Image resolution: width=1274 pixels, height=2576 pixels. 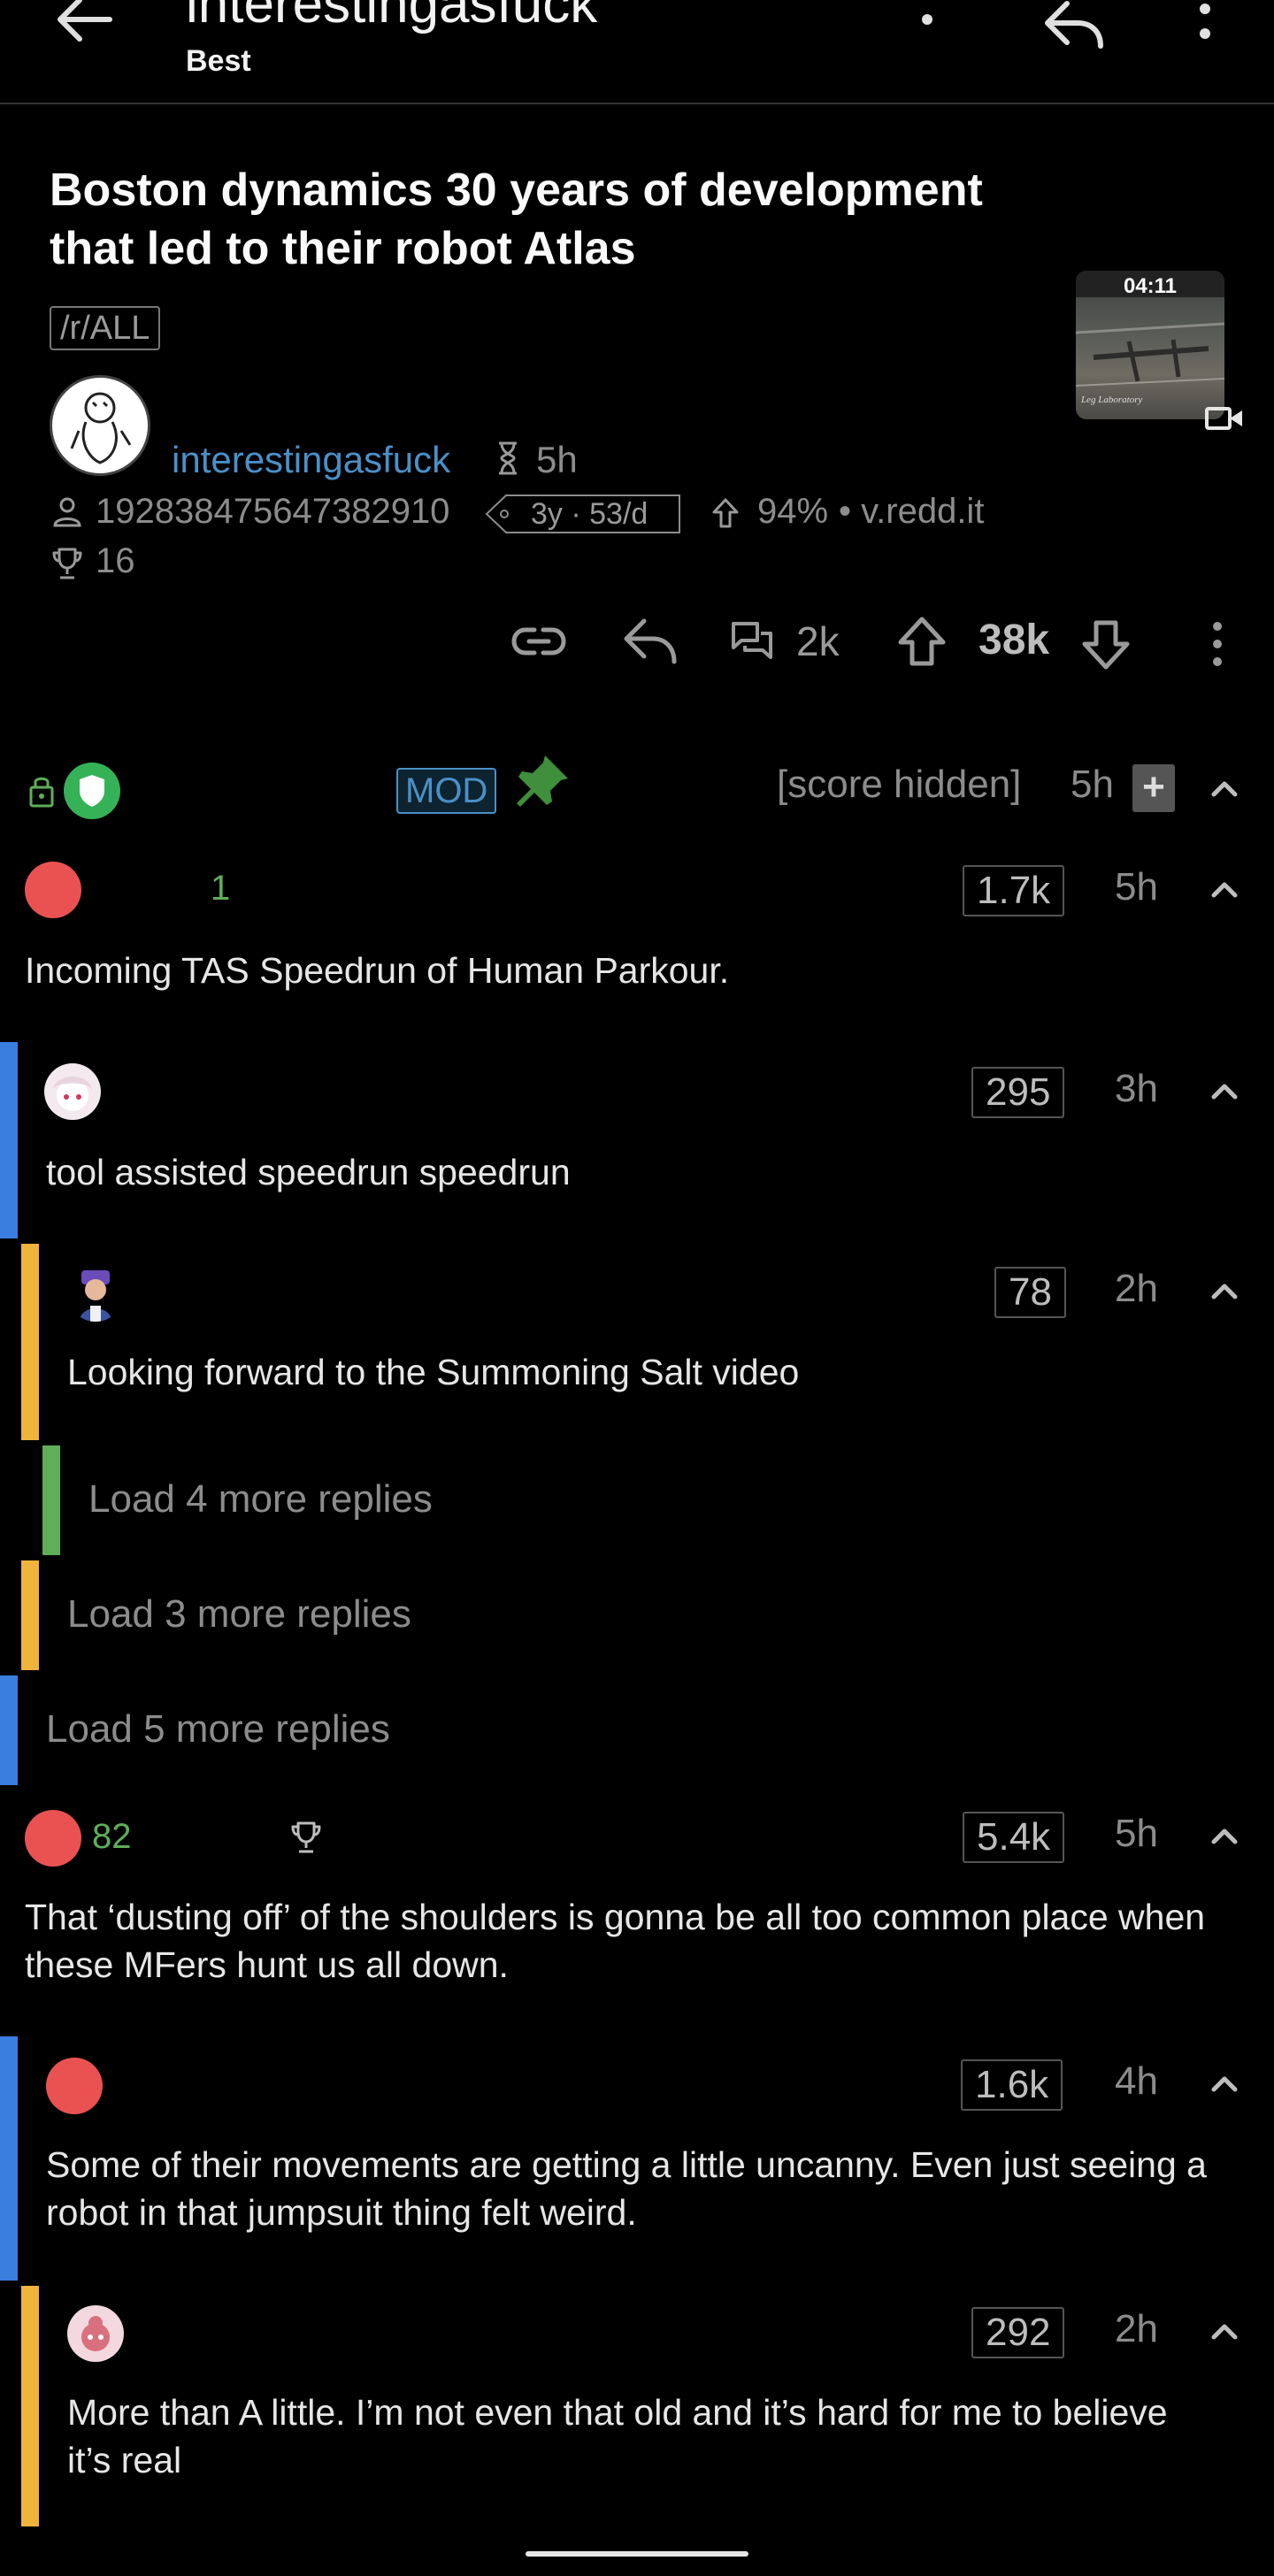 I want to click on share-post-icon, so click(x=650, y=640).